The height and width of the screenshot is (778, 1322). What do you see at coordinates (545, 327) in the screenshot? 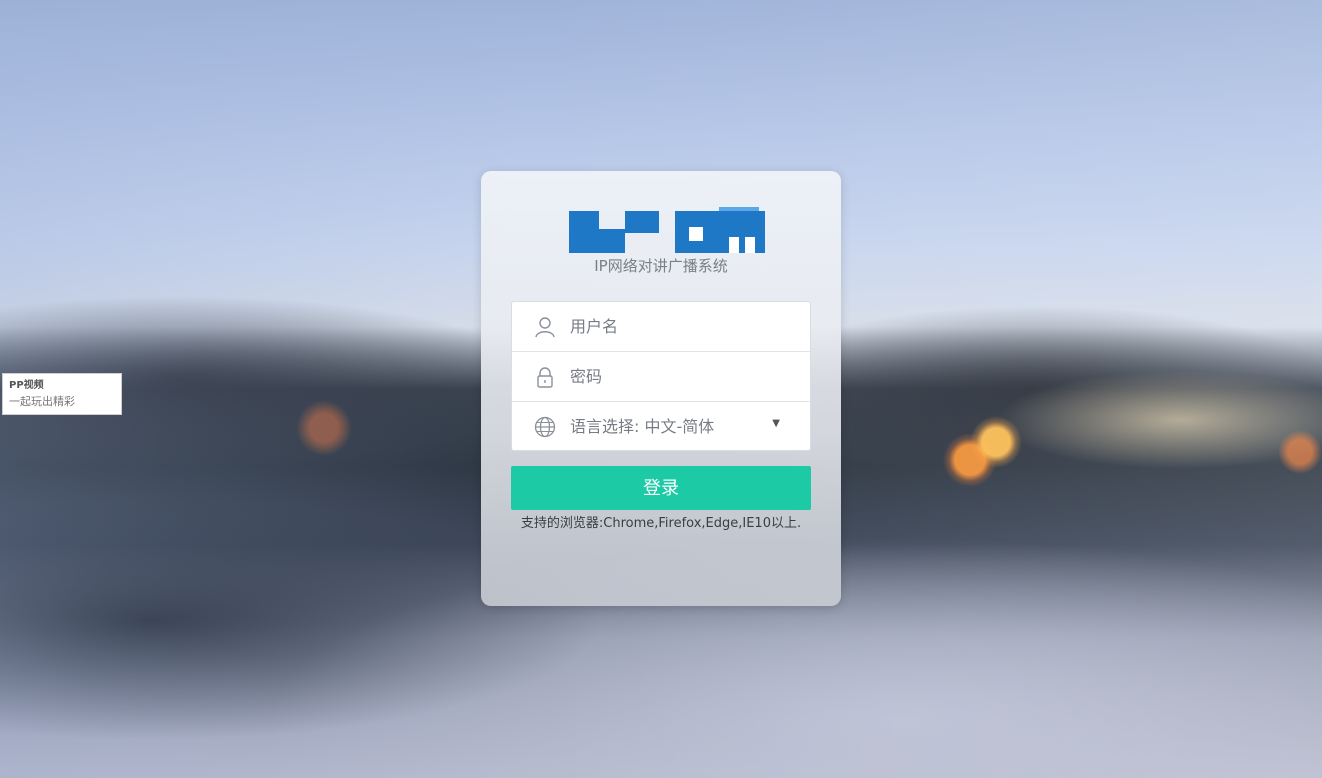
I see `user-icon` at bounding box center [545, 327].